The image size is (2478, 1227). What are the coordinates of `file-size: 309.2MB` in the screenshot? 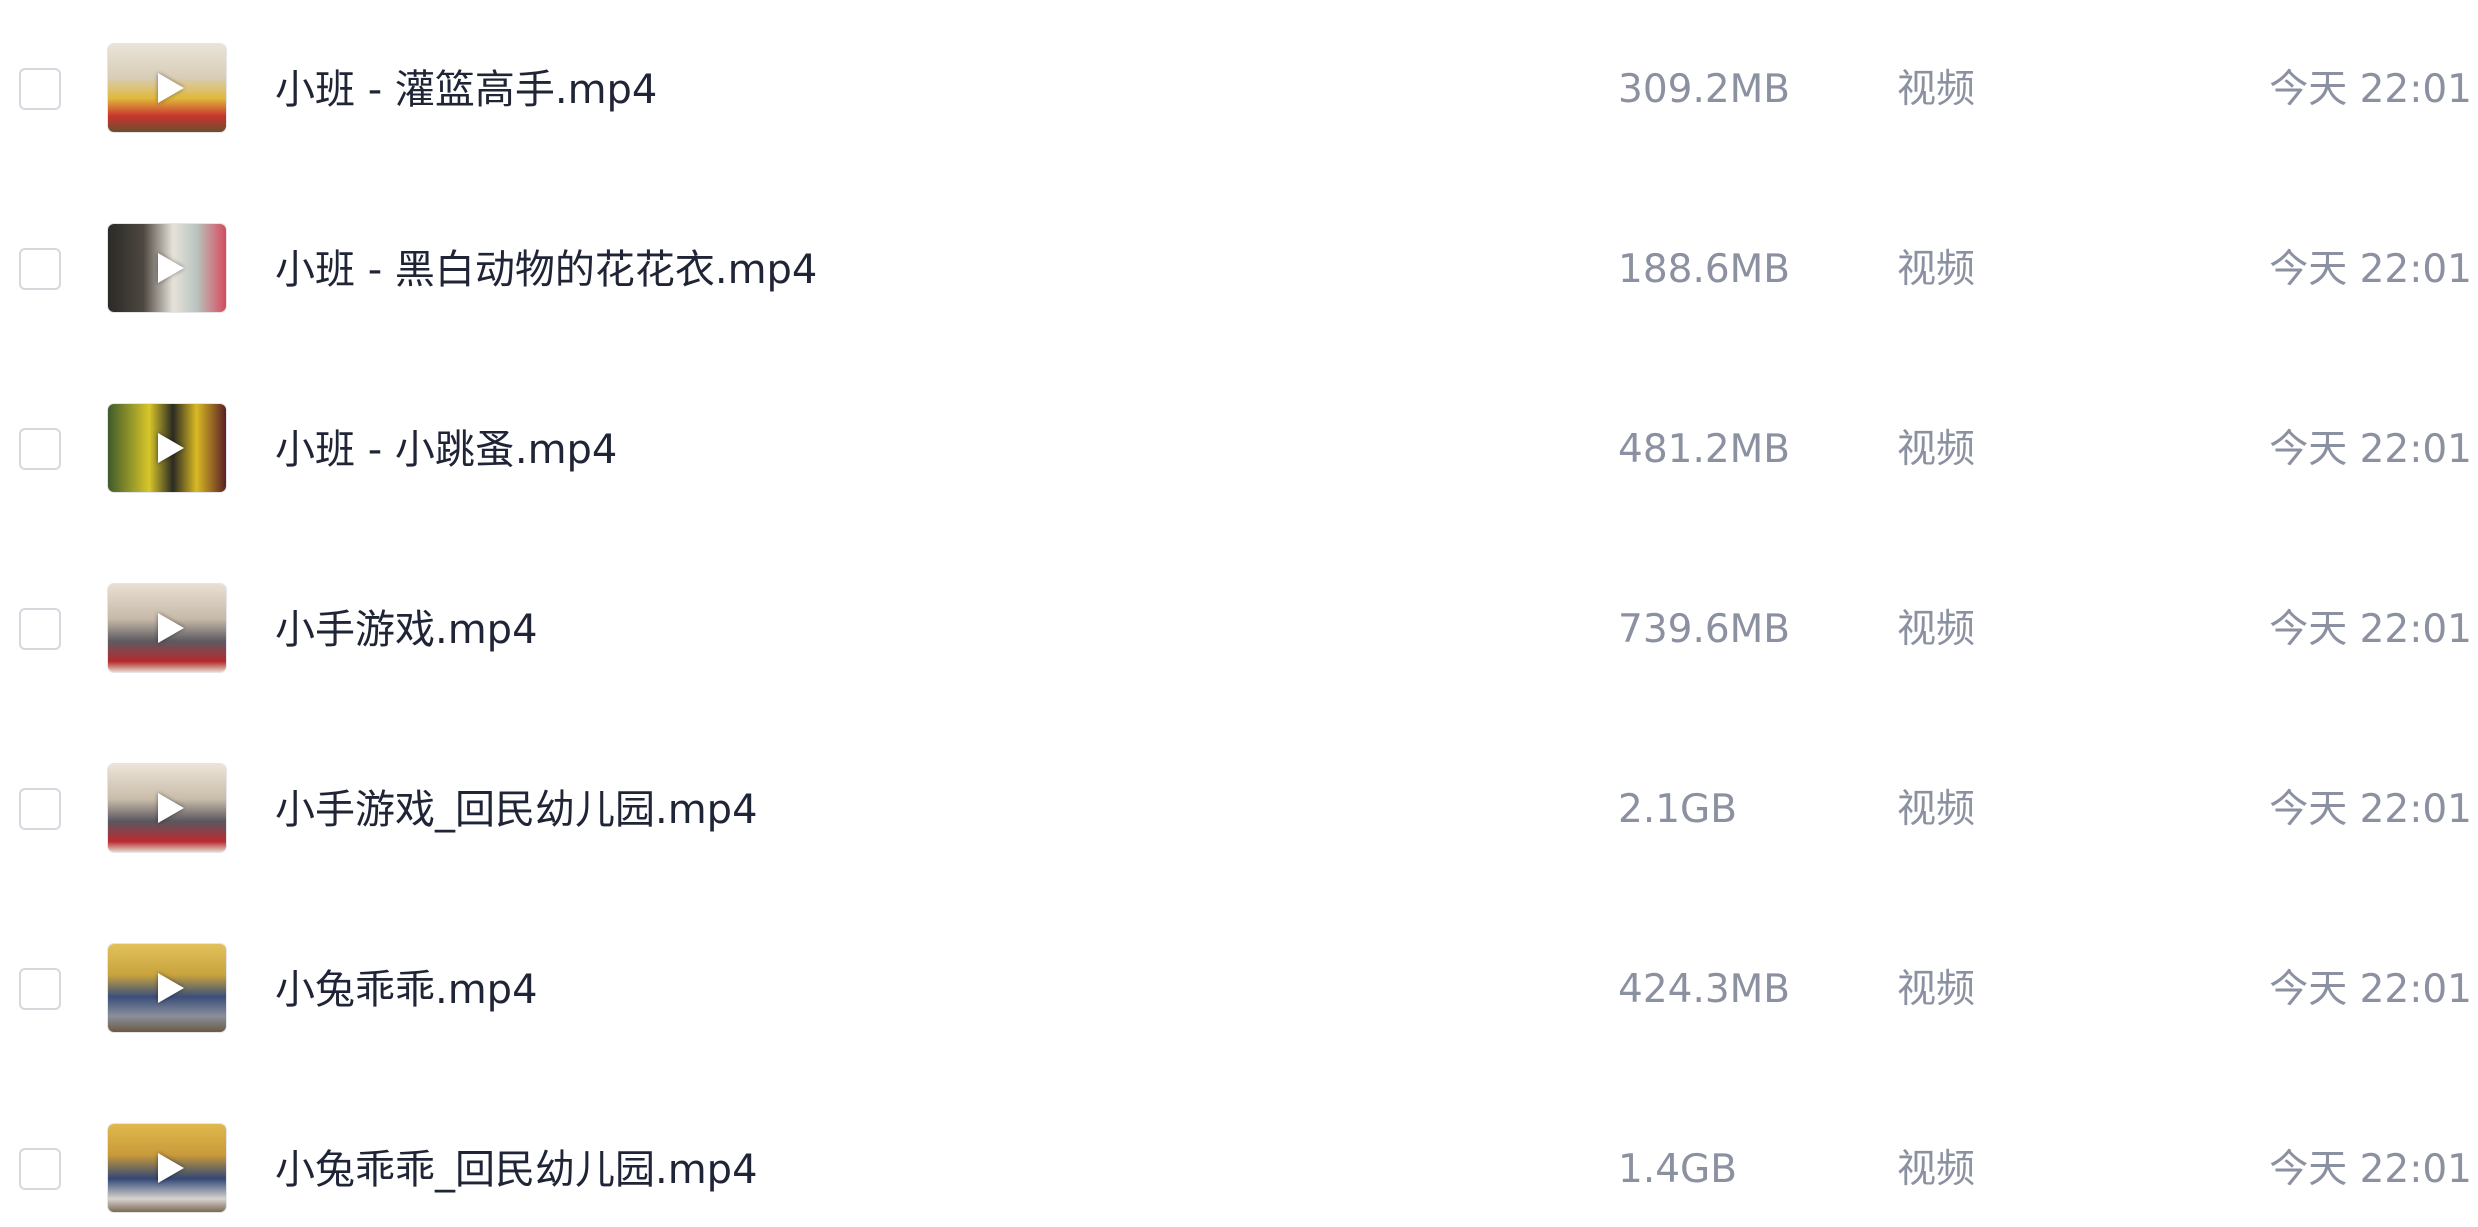 It's located at (1704, 89).